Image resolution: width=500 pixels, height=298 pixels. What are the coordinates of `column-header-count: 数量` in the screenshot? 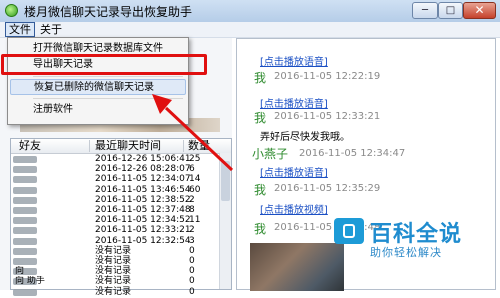 It's located at (199, 146).